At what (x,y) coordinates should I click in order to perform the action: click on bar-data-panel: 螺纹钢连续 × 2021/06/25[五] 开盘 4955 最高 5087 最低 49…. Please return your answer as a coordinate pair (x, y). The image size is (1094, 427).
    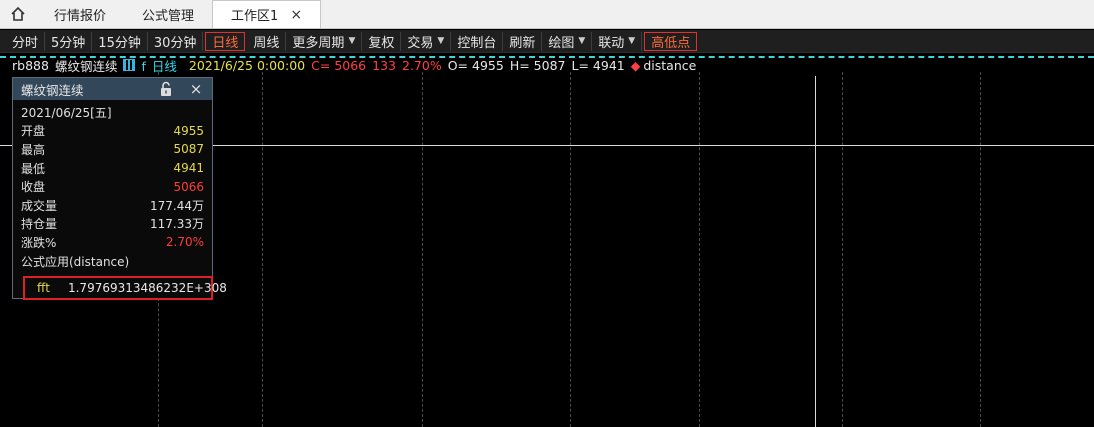
    Looking at the image, I should click on (119, 188).